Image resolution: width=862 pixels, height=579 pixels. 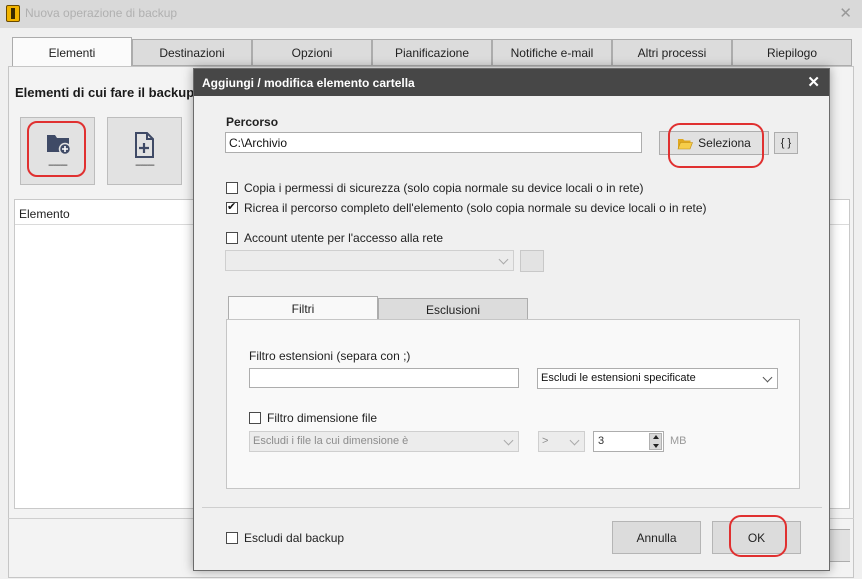 I want to click on extension-filter-input, so click(x=384, y=378).